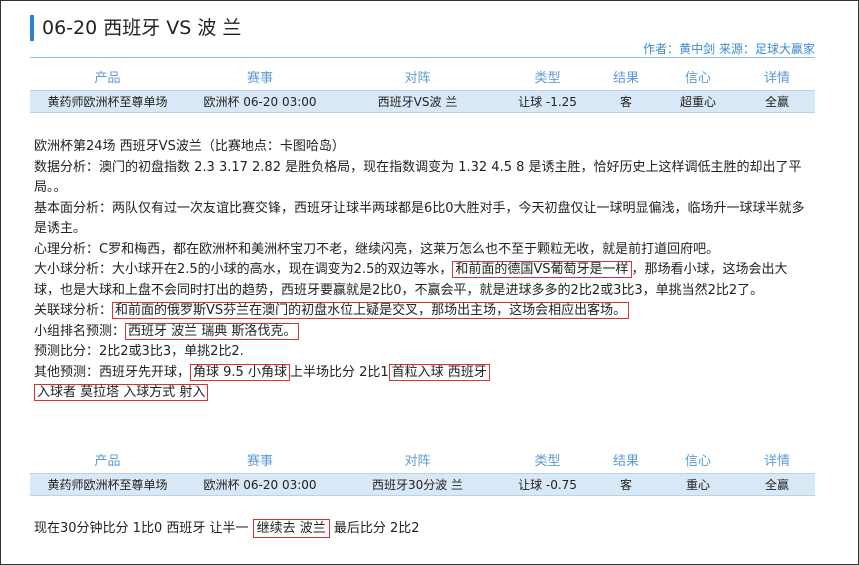  I want to click on corner-highlight: 角球 9.5 小角球, so click(240, 372).